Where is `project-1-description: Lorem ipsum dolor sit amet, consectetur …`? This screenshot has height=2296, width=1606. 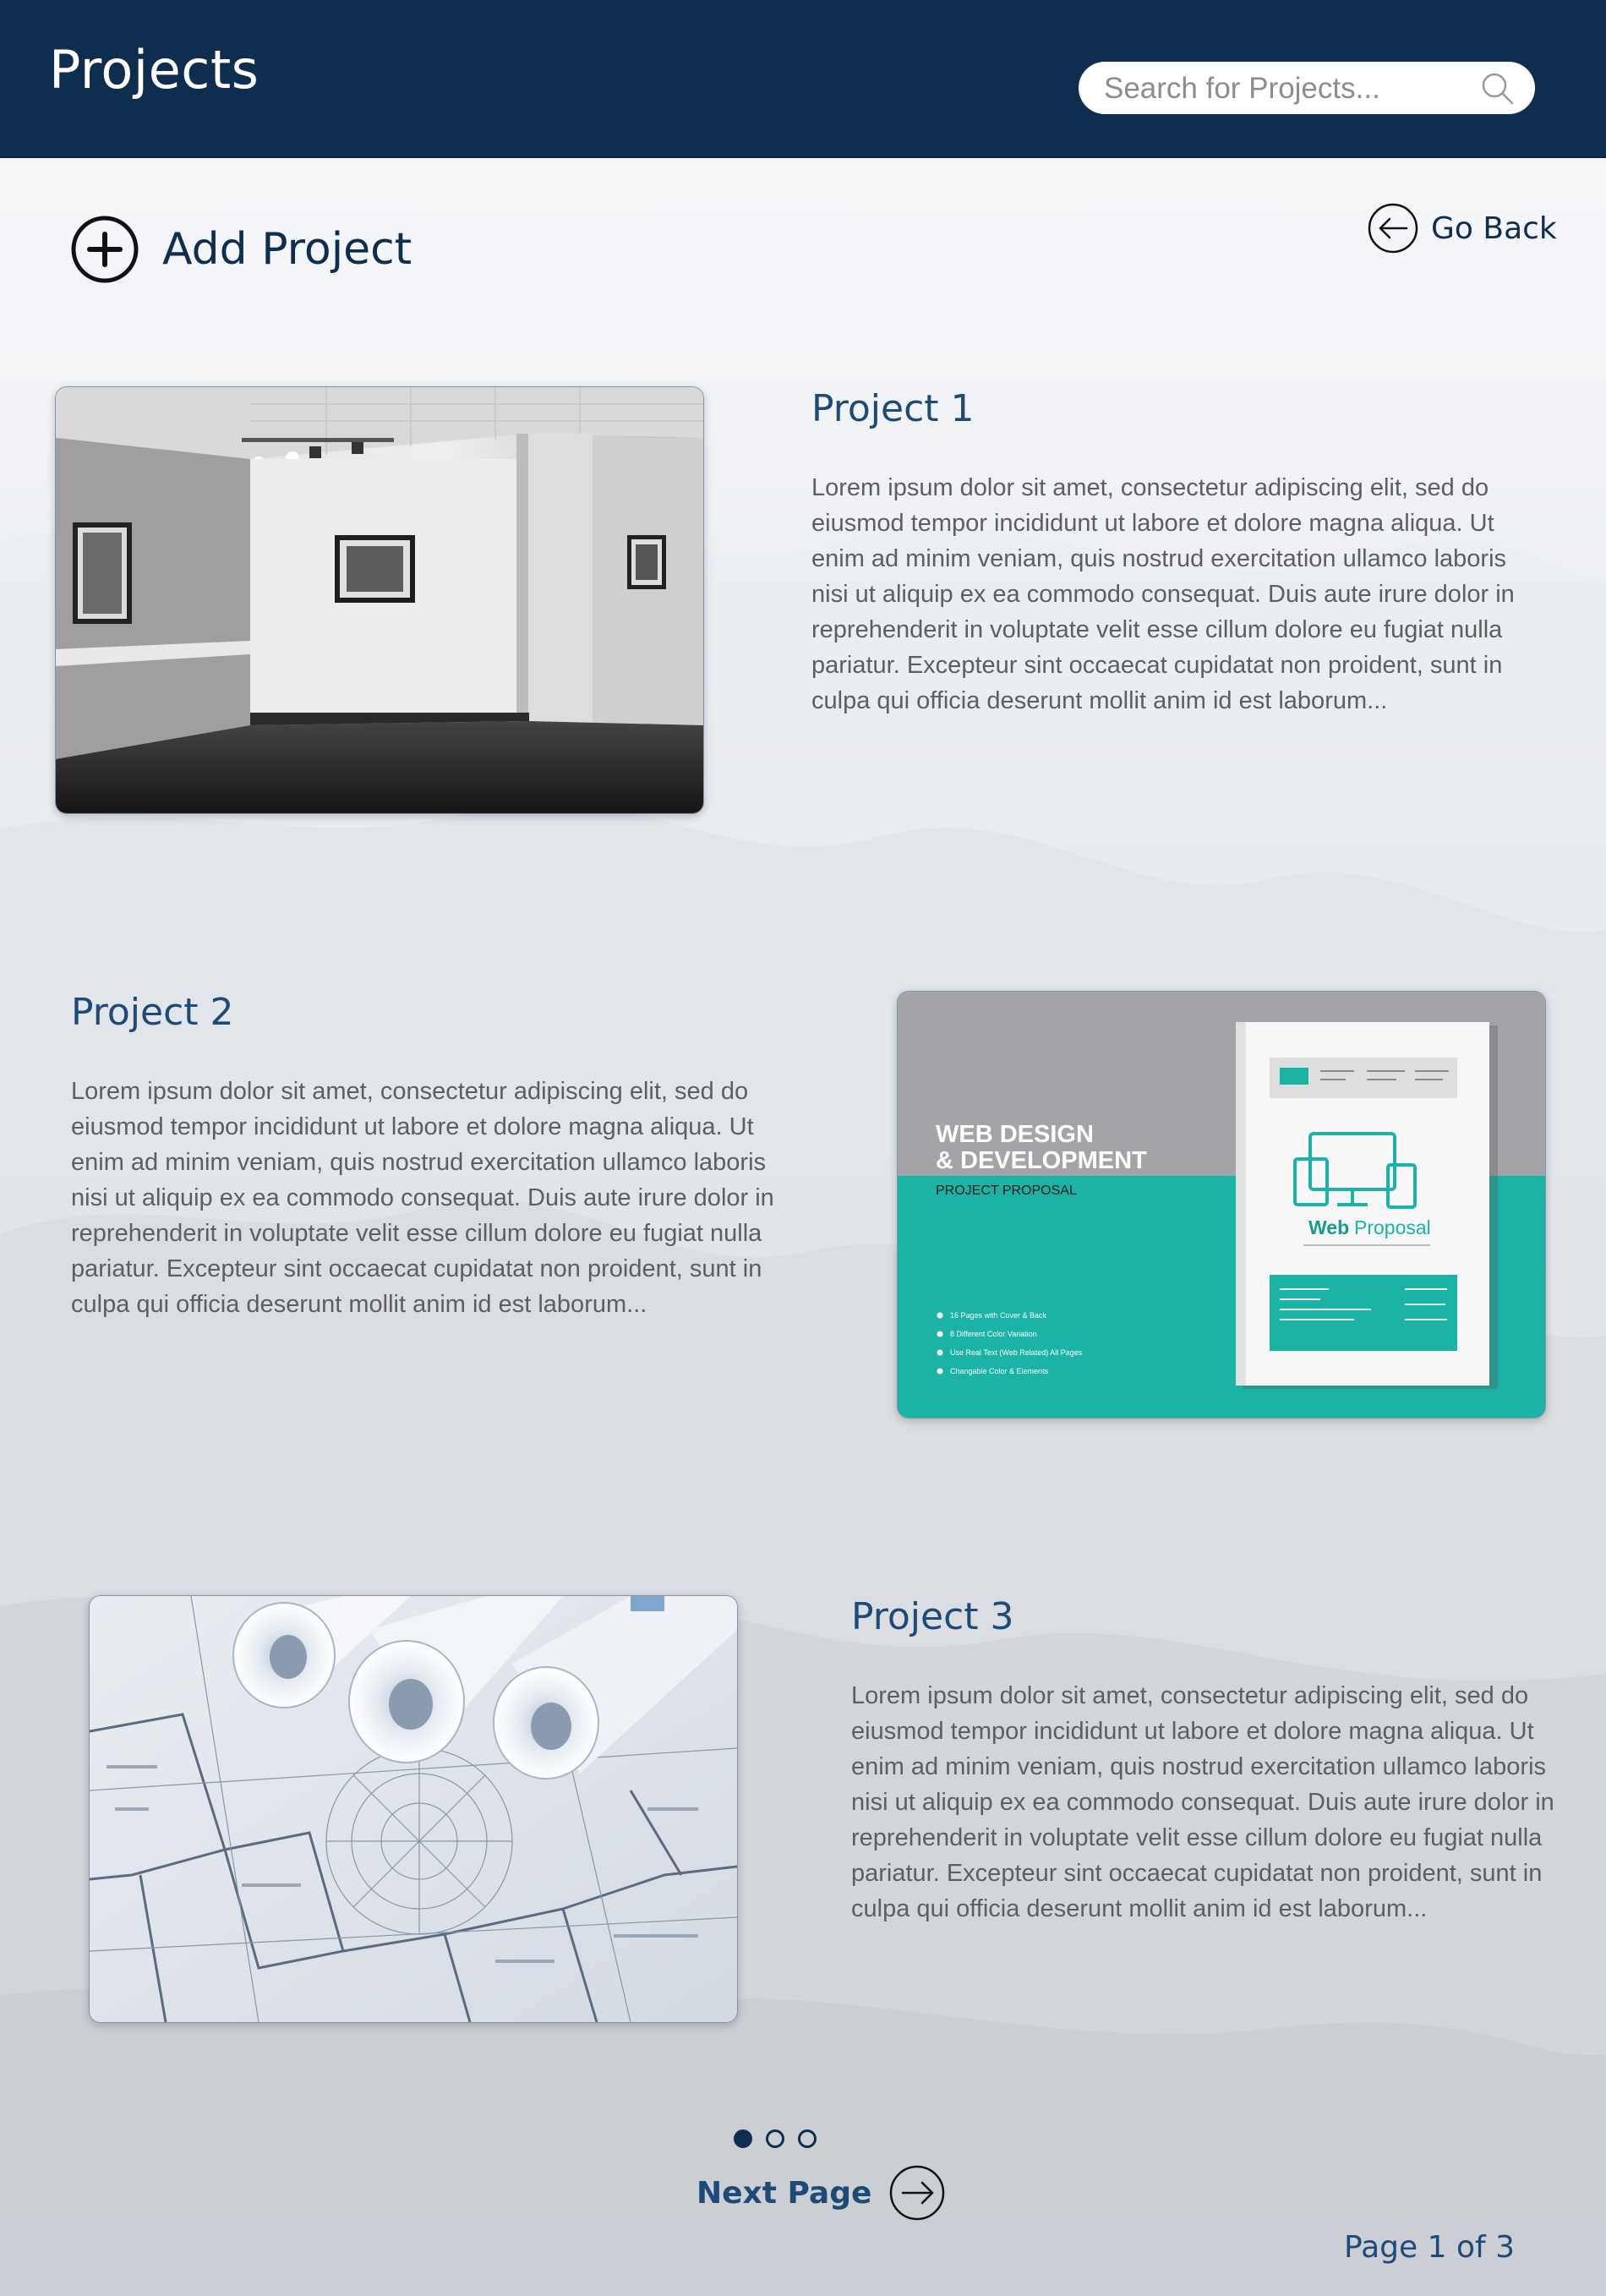
project-1-description: Lorem ipsum dolor sit amet, consectetur … is located at coordinates (1163, 594).